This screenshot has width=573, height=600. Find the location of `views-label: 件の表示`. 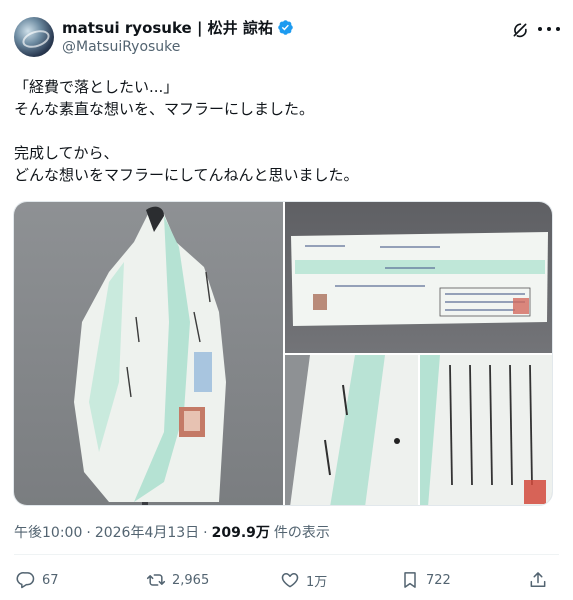

views-label: 件の表示 is located at coordinates (301, 533).